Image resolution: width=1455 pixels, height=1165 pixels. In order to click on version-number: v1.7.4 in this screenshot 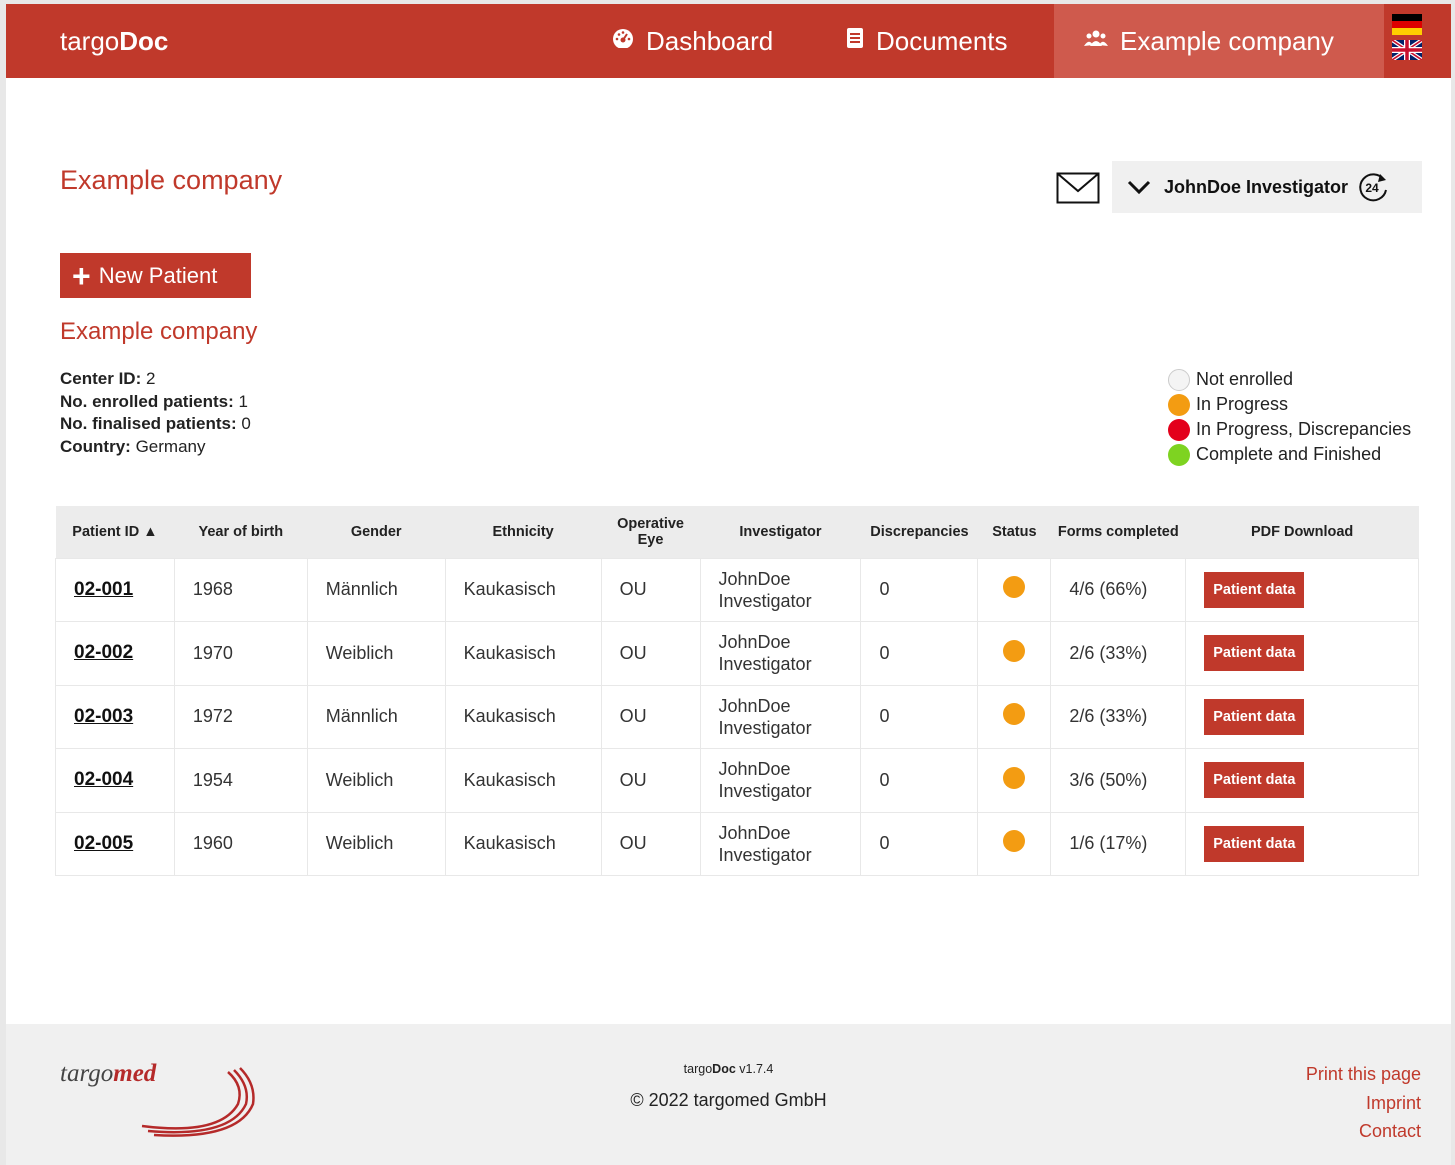, I will do `click(754, 1069)`.